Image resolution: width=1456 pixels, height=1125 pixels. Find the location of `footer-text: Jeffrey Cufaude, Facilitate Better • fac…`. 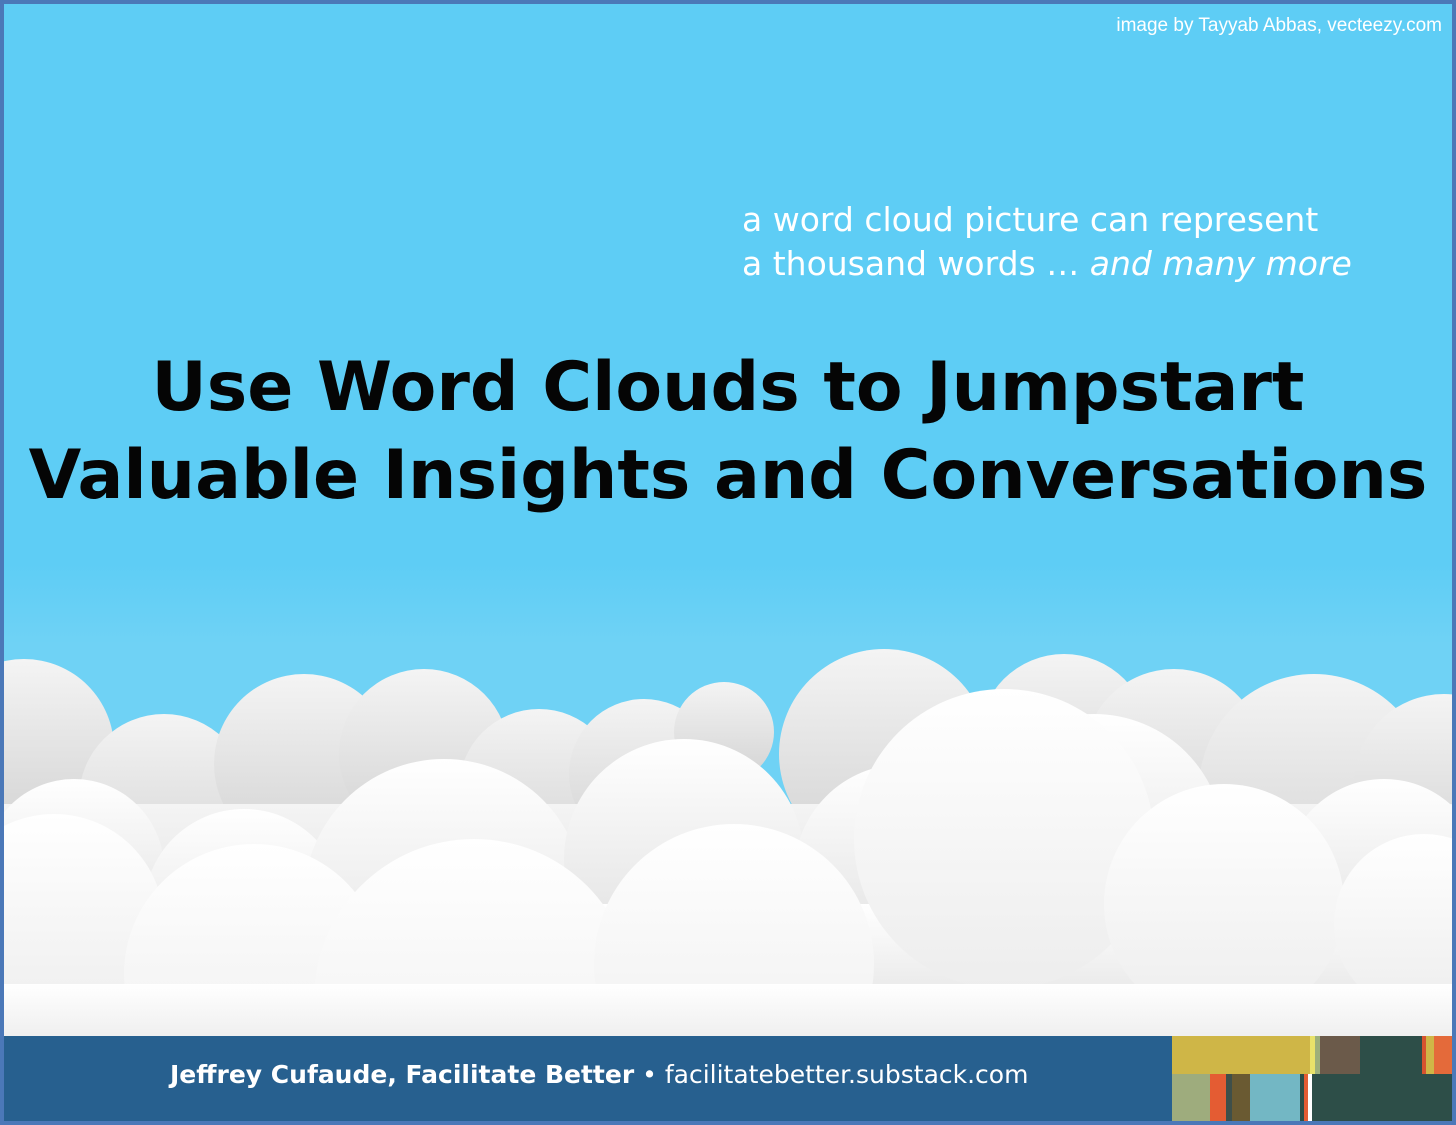

footer-text: Jeffrey Cufaude, Facilitate Better • fac… is located at coordinates (599, 1075).